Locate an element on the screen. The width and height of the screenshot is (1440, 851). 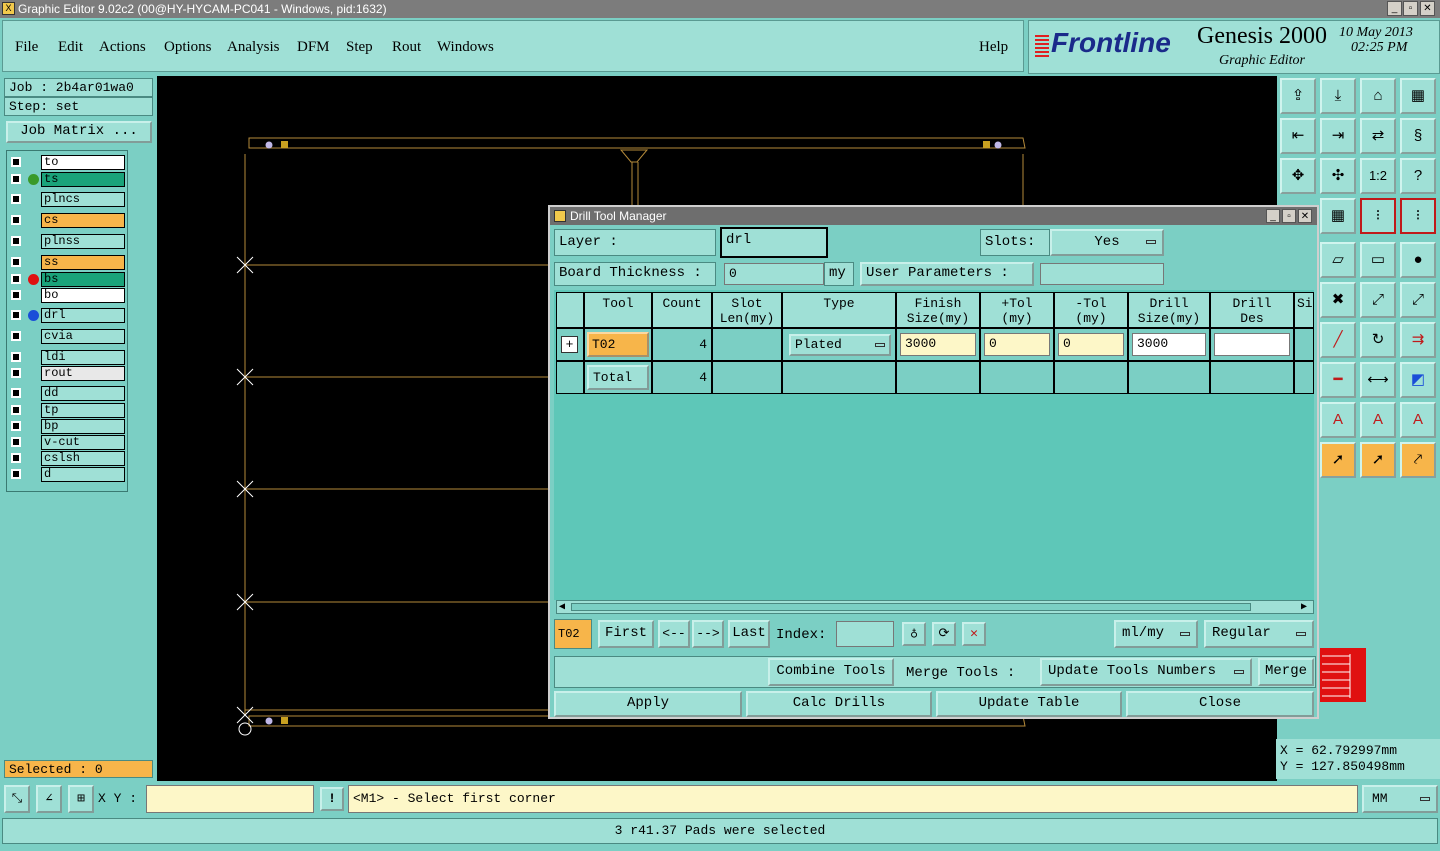
layer-row-ldi: ldi is located at coordinates (67, 357).